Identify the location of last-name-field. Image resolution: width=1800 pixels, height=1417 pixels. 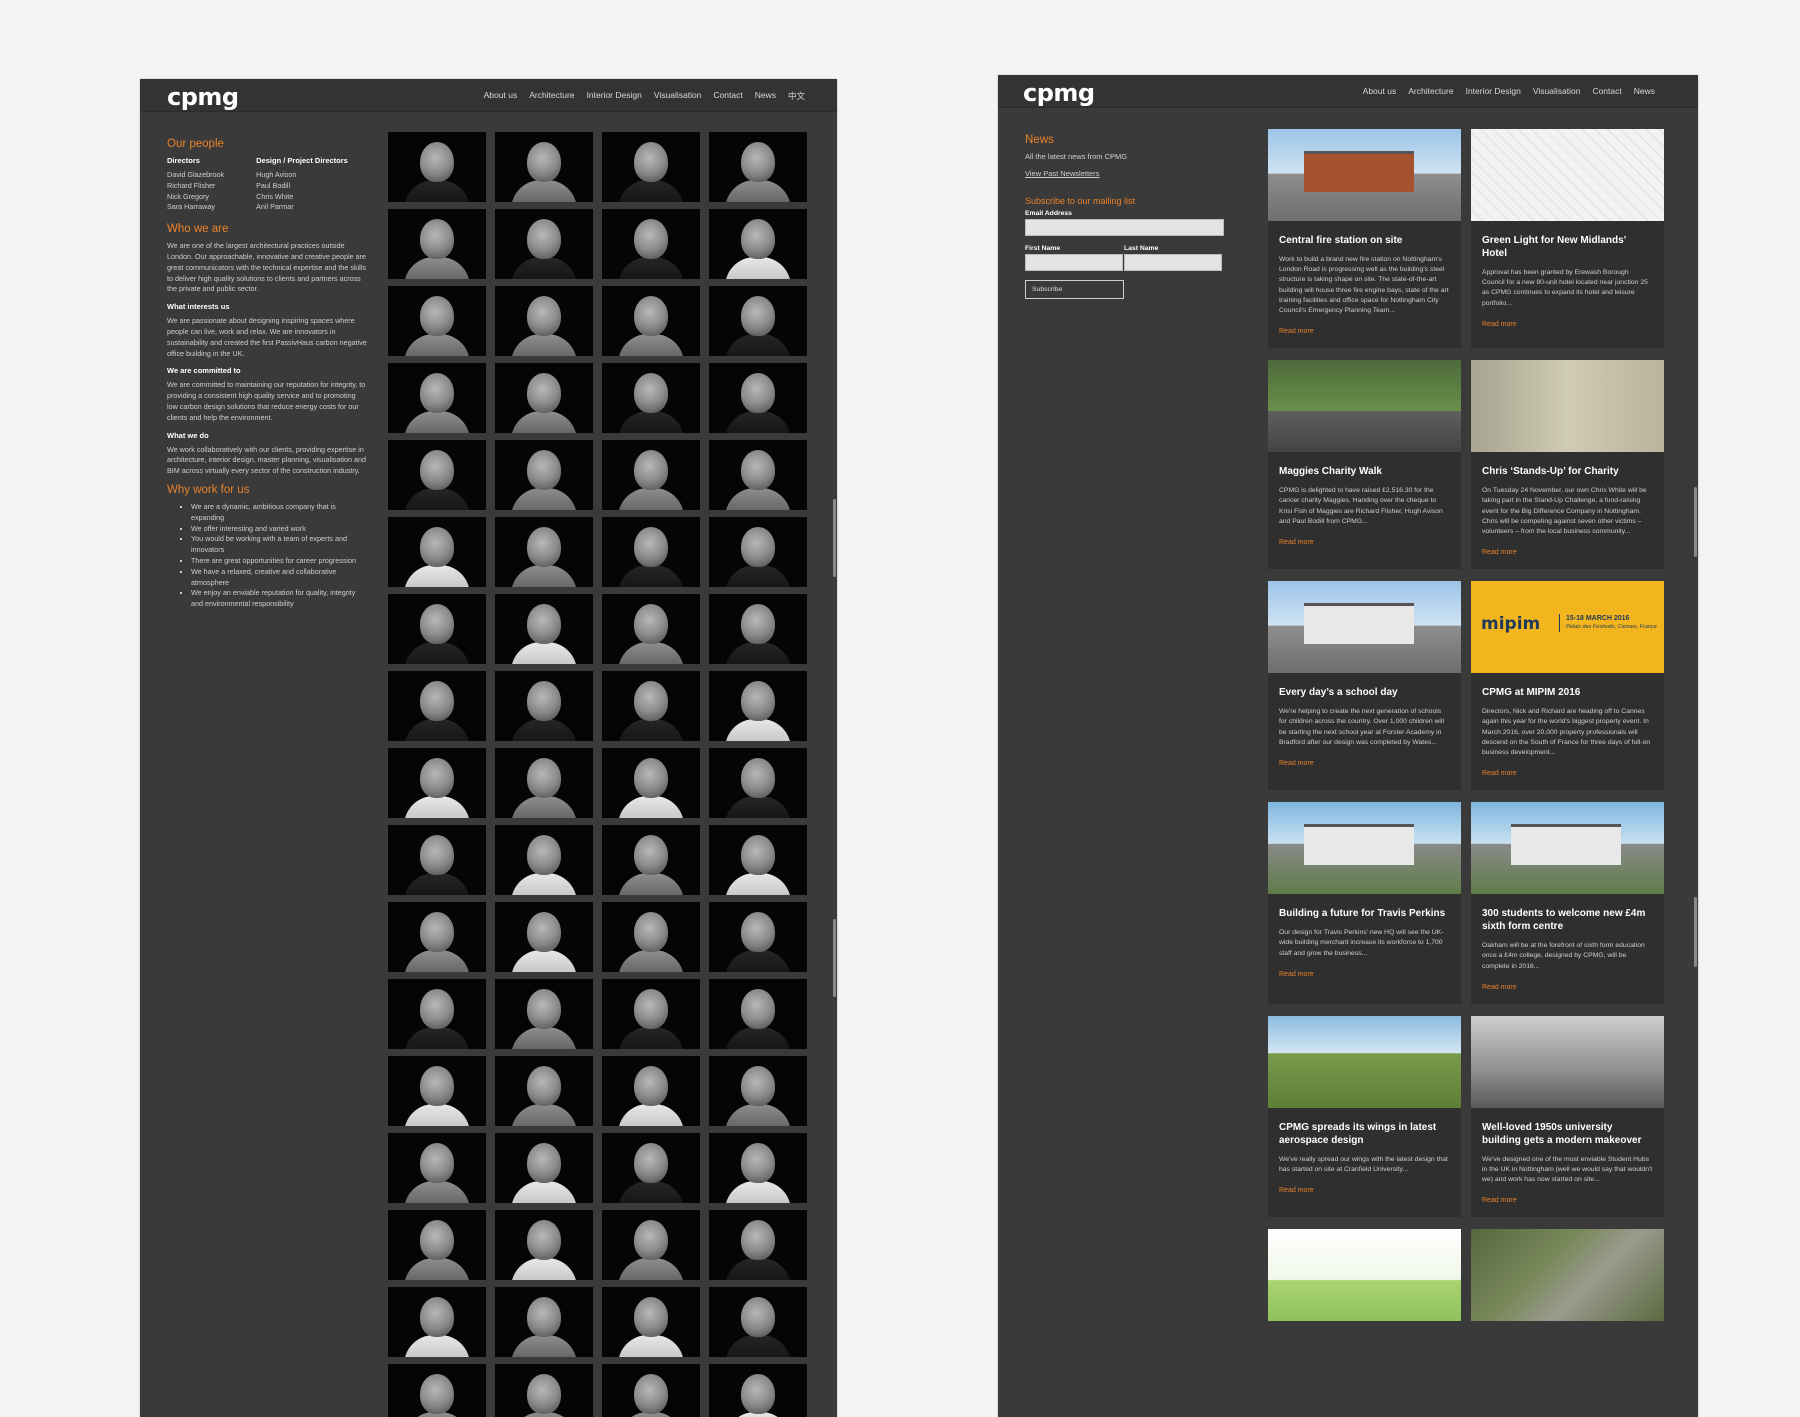
(1173, 262).